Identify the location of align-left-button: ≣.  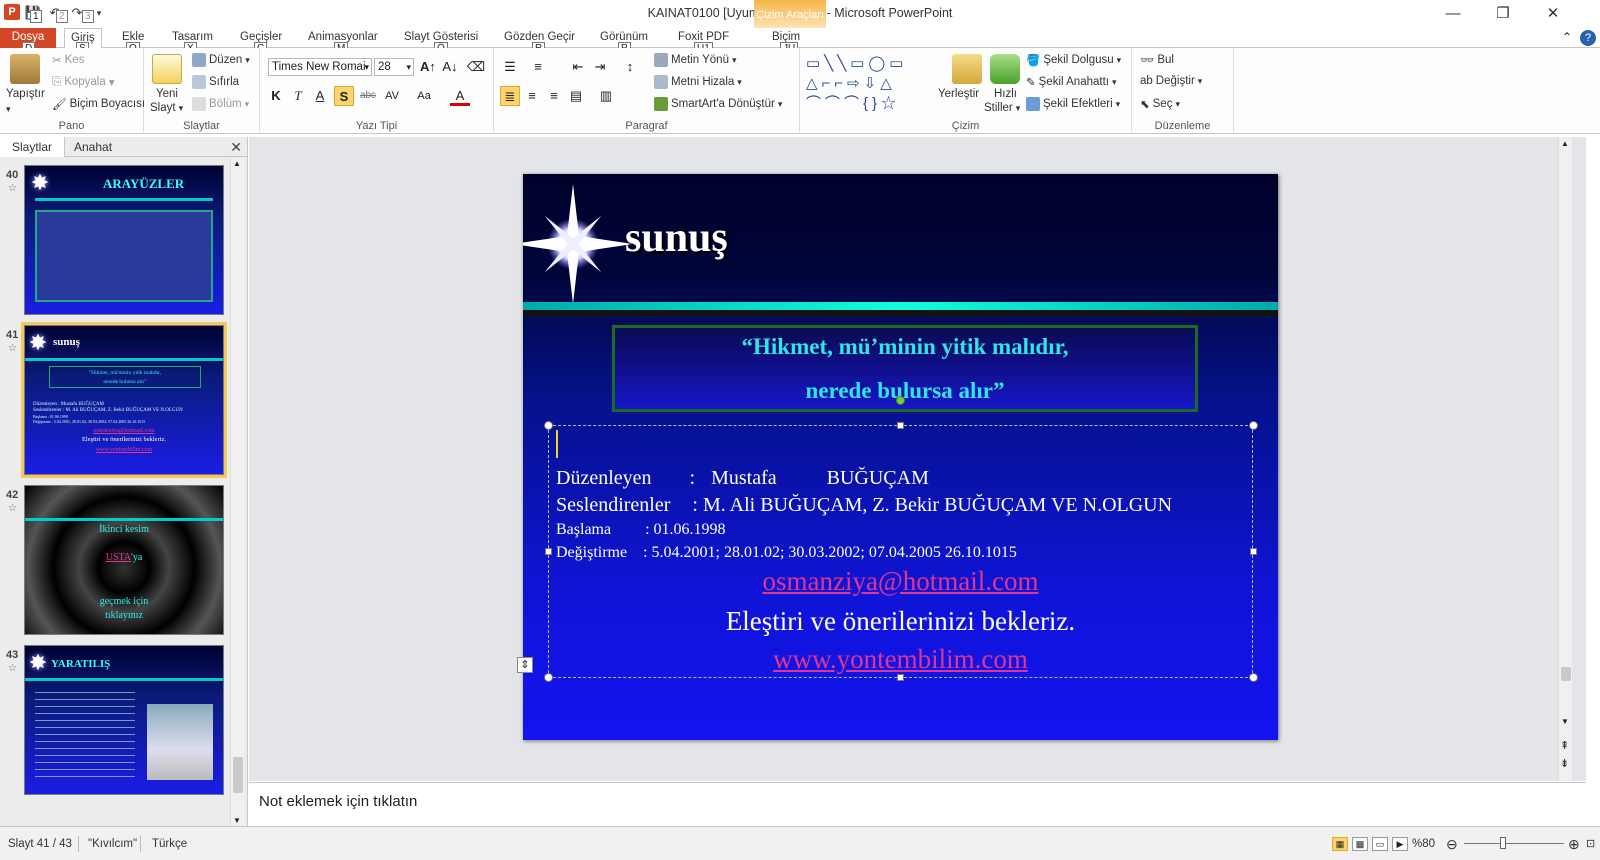
(510, 96).